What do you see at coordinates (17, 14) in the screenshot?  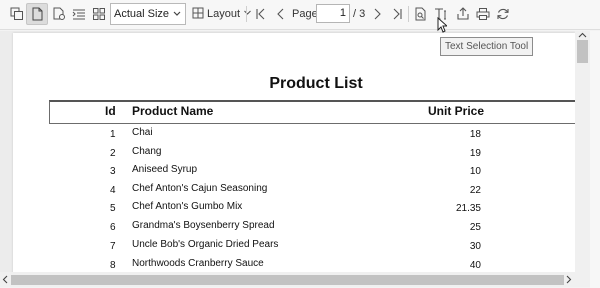 I see `copy-icon` at bounding box center [17, 14].